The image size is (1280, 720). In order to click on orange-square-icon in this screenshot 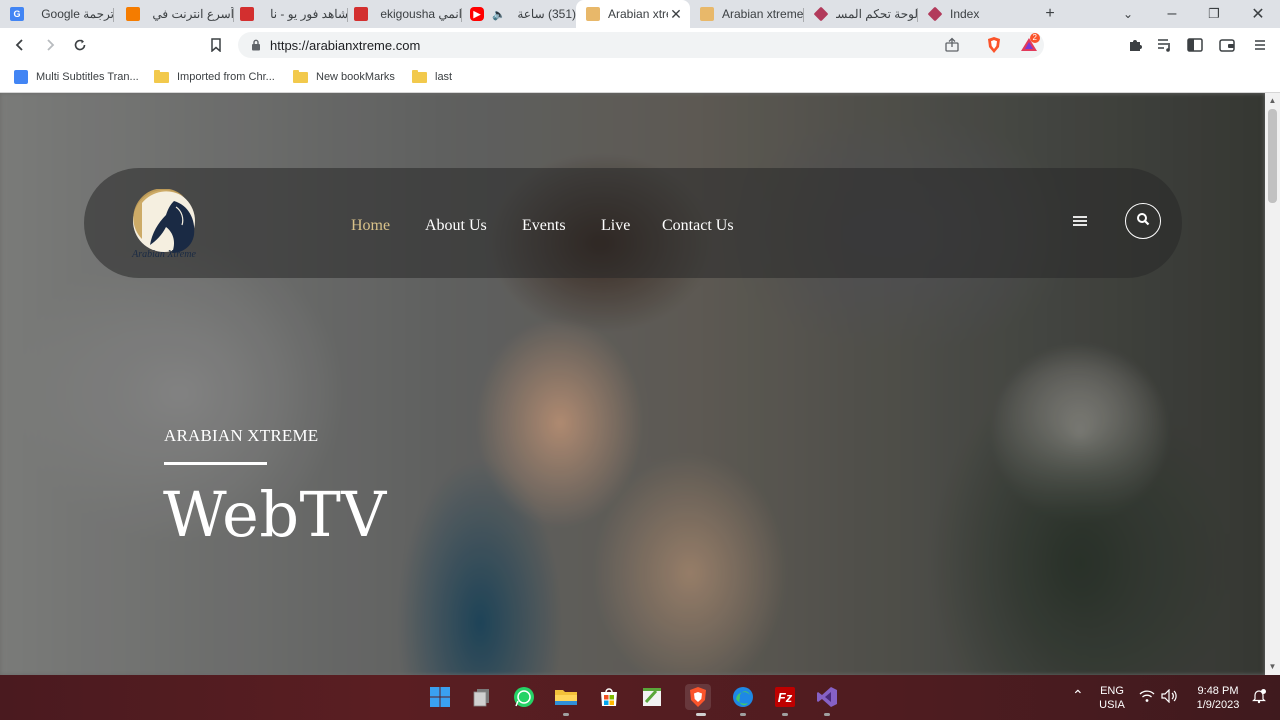, I will do `click(133, 14)`.